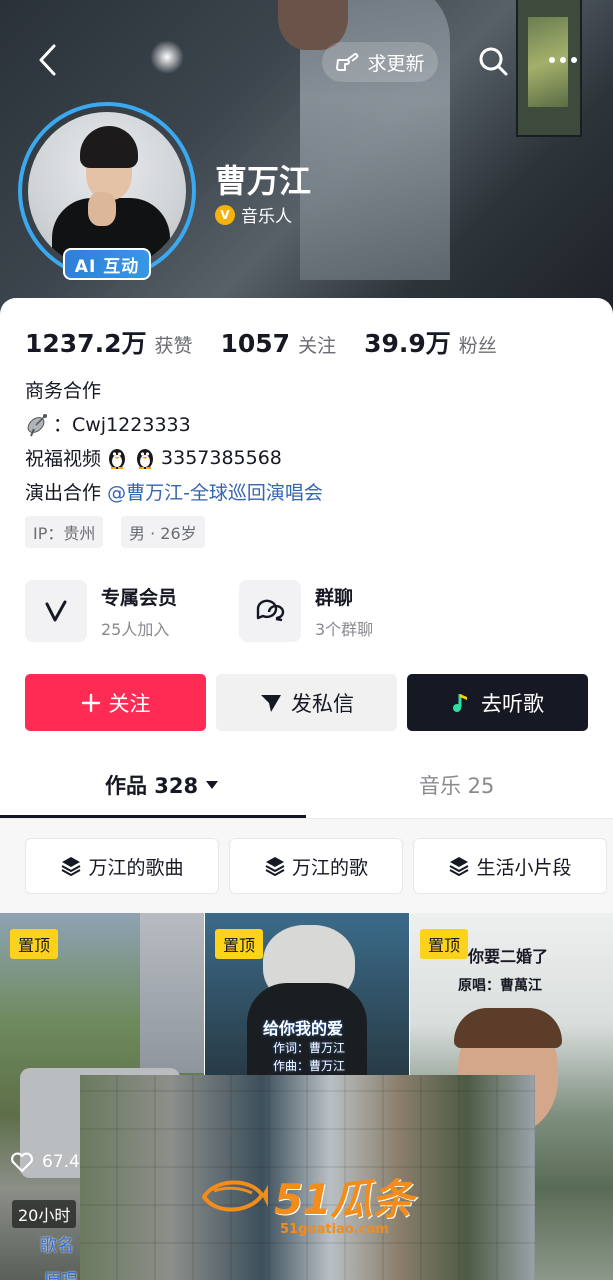 This screenshot has width=613, height=1280. Describe the element at coordinates (90, 702) in the screenshot. I see `plus-icon` at that location.